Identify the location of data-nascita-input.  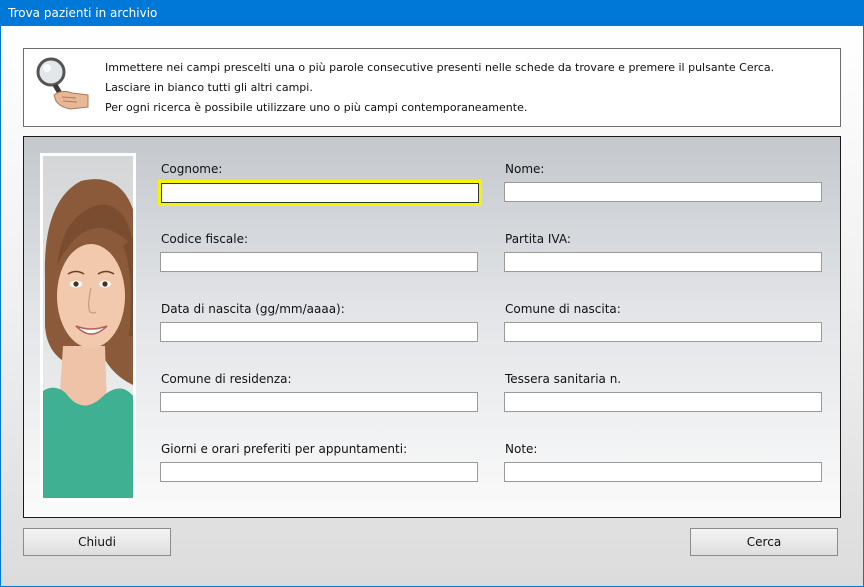
(319, 332).